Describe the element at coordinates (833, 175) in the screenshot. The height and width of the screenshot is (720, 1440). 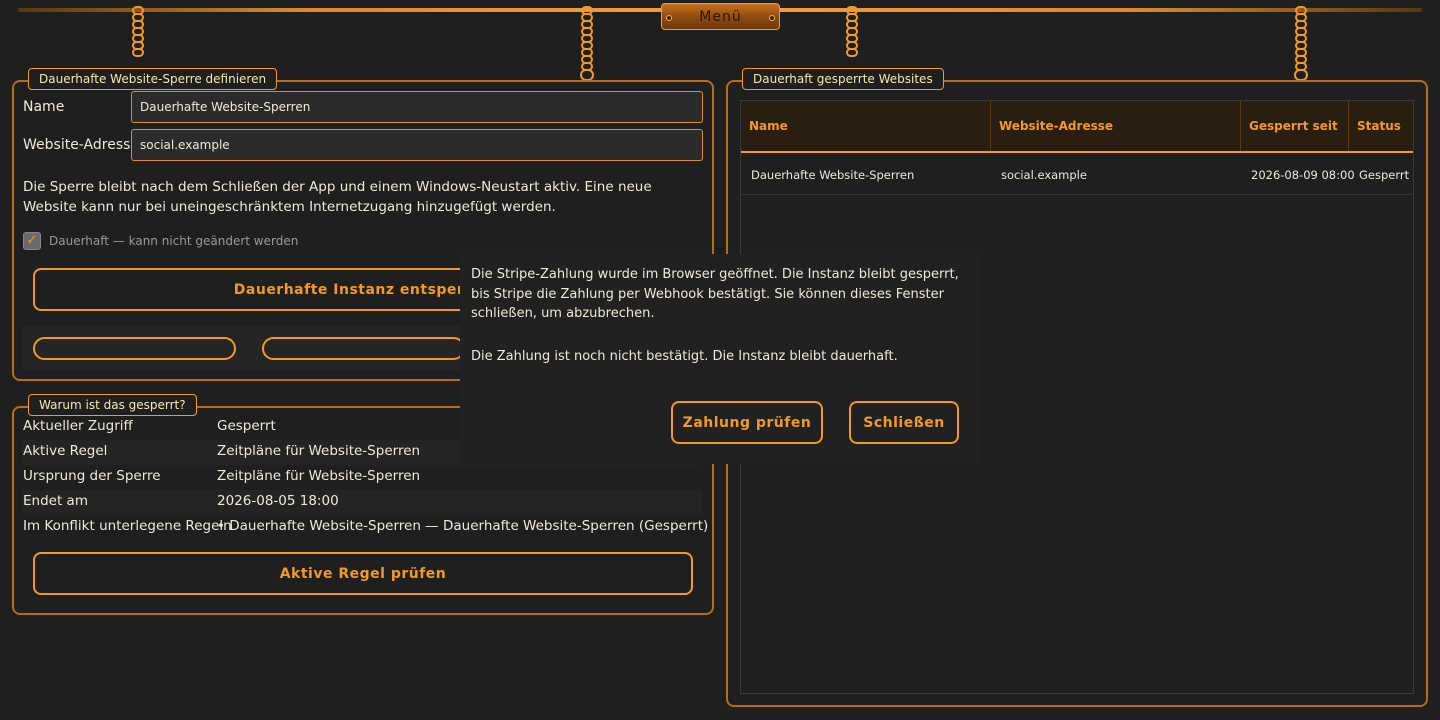
I see `cell-name: Dauerhafte Website-Sperren` at that location.